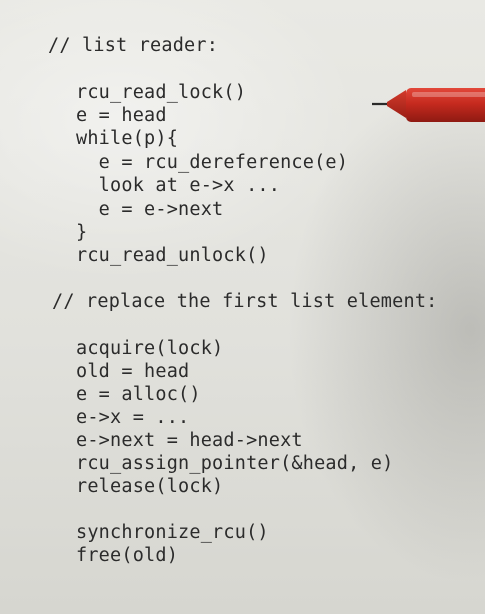 The width and height of the screenshot is (485, 614). I want to click on reader-line-4: e = rcu_dereference(e), so click(212, 162).